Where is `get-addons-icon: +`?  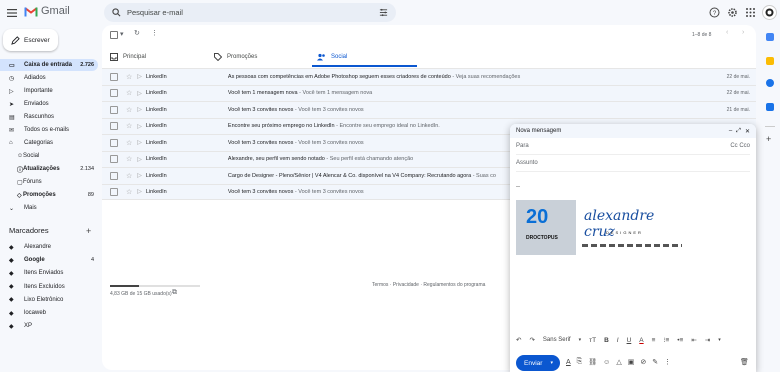
get-addons-icon: + is located at coordinates (768, 139).